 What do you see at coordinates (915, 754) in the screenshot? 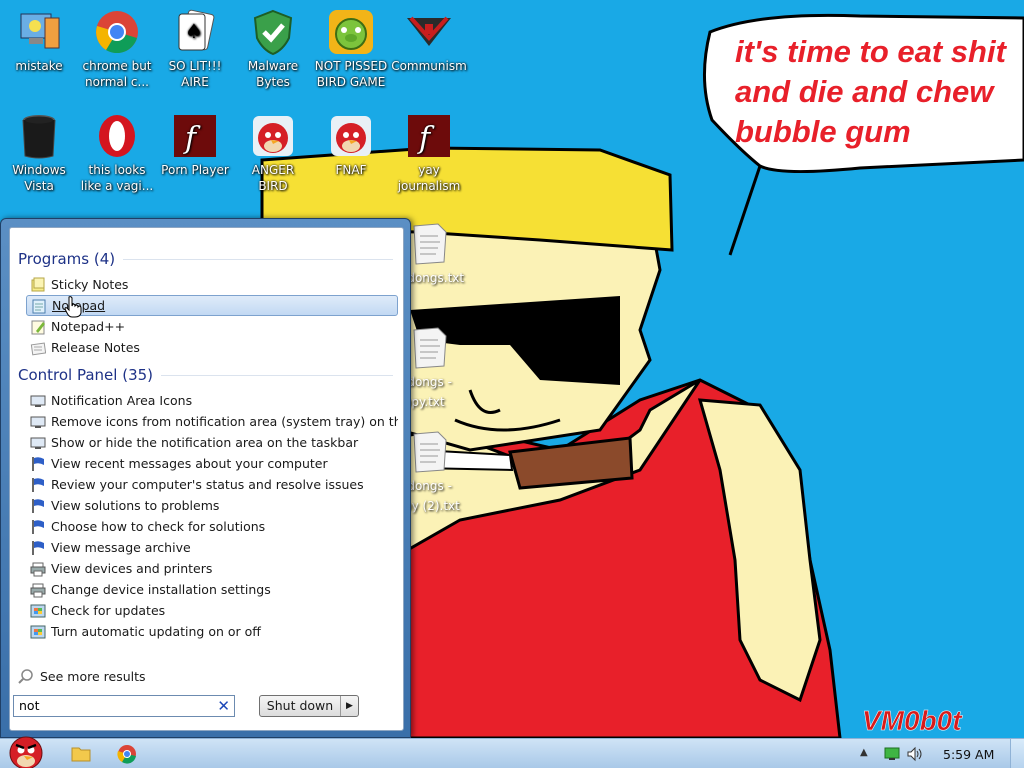
I see `volume-icon` at bounding box center [915, 754].